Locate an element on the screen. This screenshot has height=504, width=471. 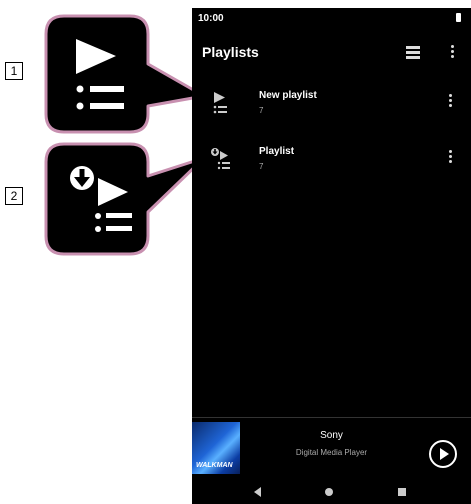
callout-number-1: 1 is located at coordinates (14, 71).